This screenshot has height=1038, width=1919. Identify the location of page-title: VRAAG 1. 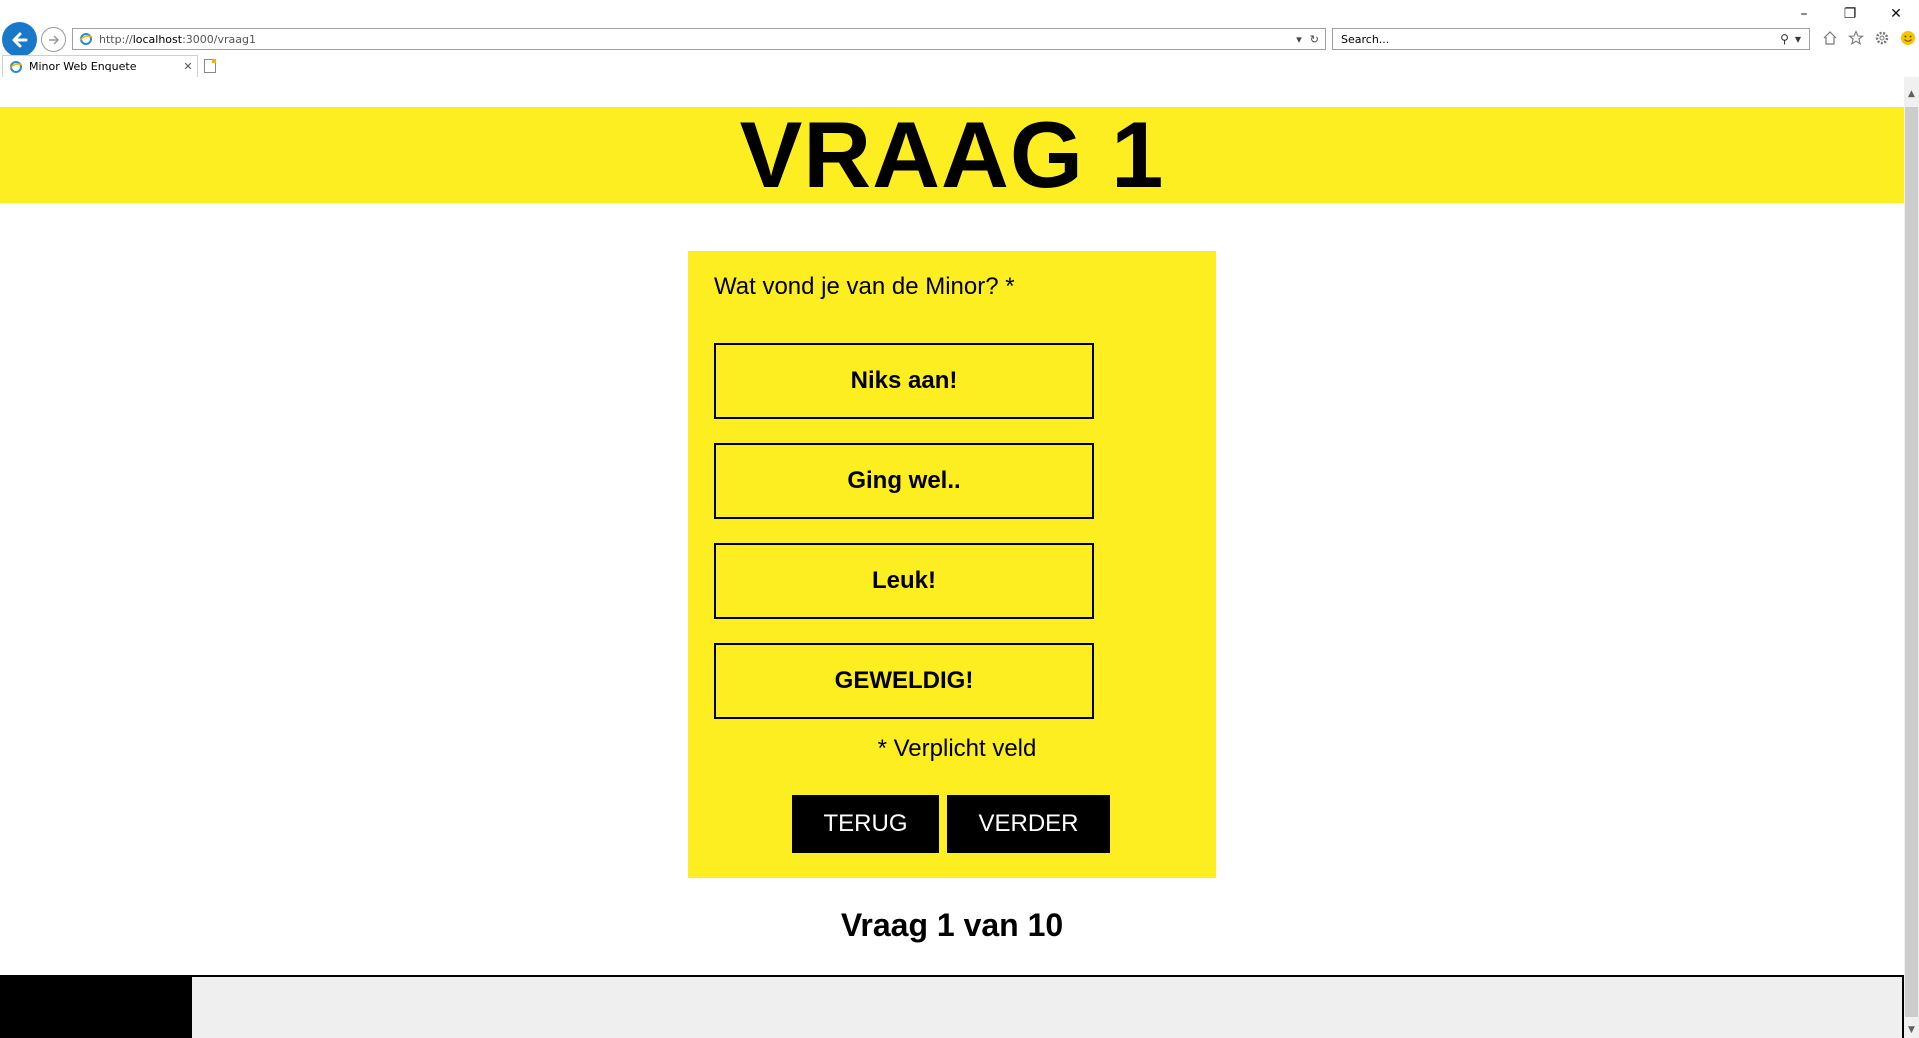
(952, 154).